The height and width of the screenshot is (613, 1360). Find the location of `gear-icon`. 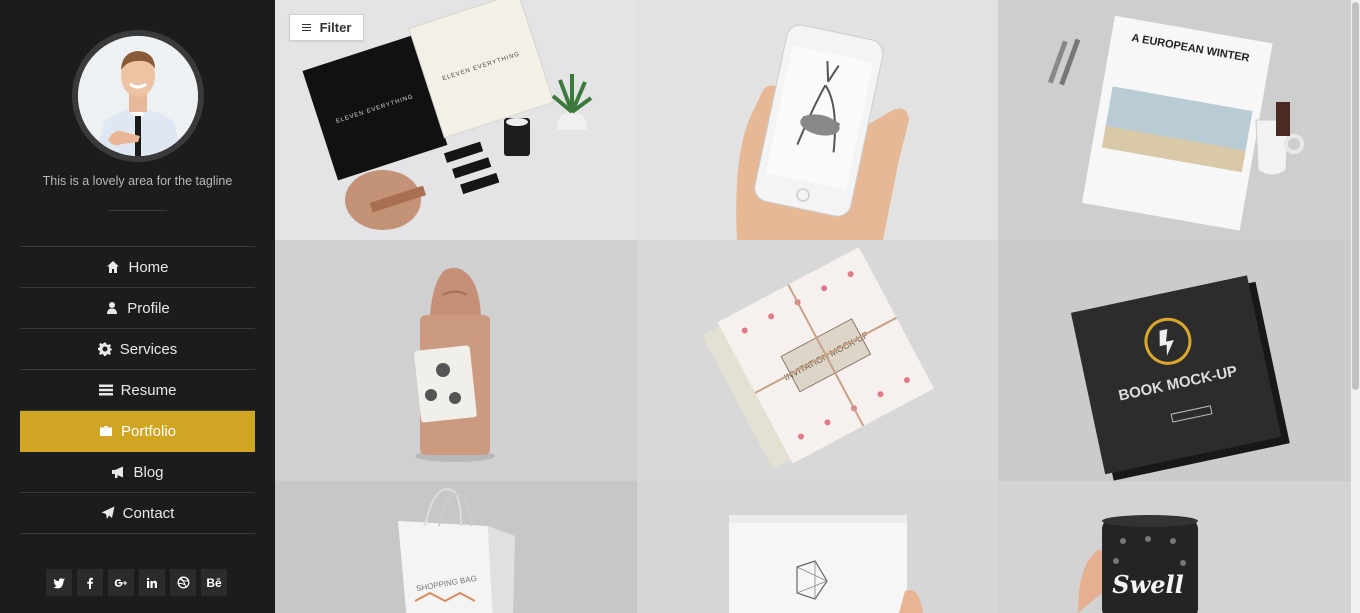

gear-icon is located at coordinates (104, 349).